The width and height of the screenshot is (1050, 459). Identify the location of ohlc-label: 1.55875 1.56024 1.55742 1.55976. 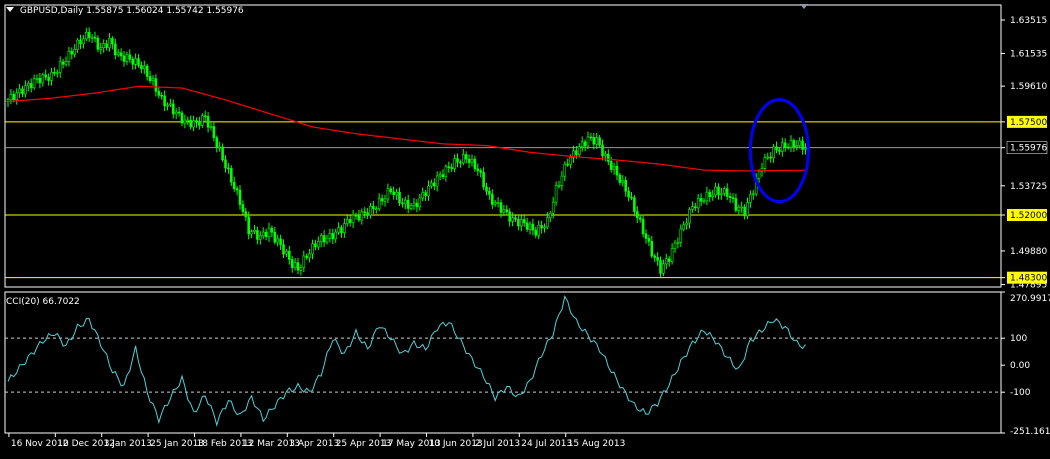
(165, 11).